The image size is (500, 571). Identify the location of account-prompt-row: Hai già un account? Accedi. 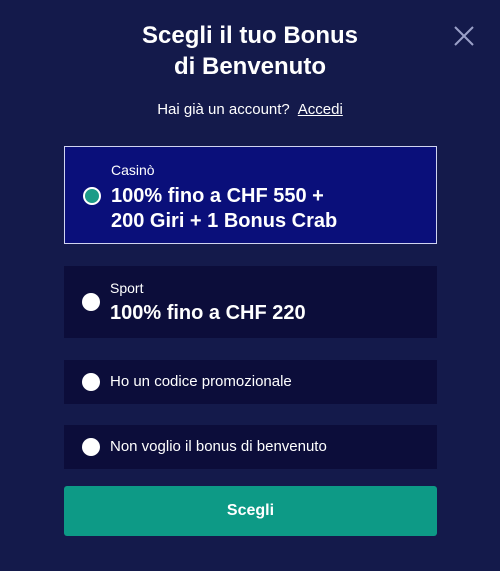
(250, 110).